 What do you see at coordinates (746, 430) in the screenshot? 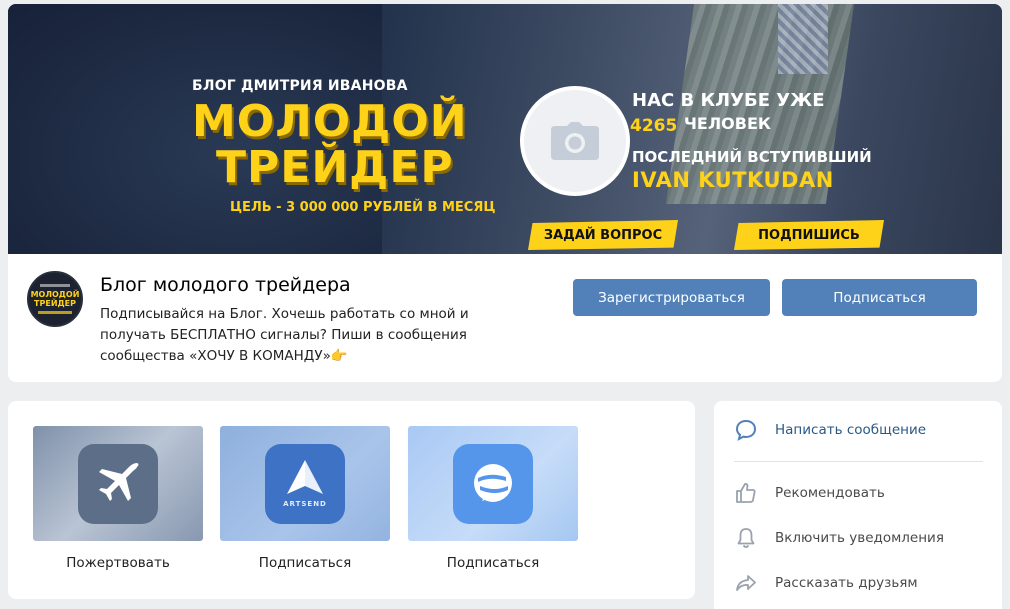
I see `message-bubble-icon` at bounding box center [746, 430].